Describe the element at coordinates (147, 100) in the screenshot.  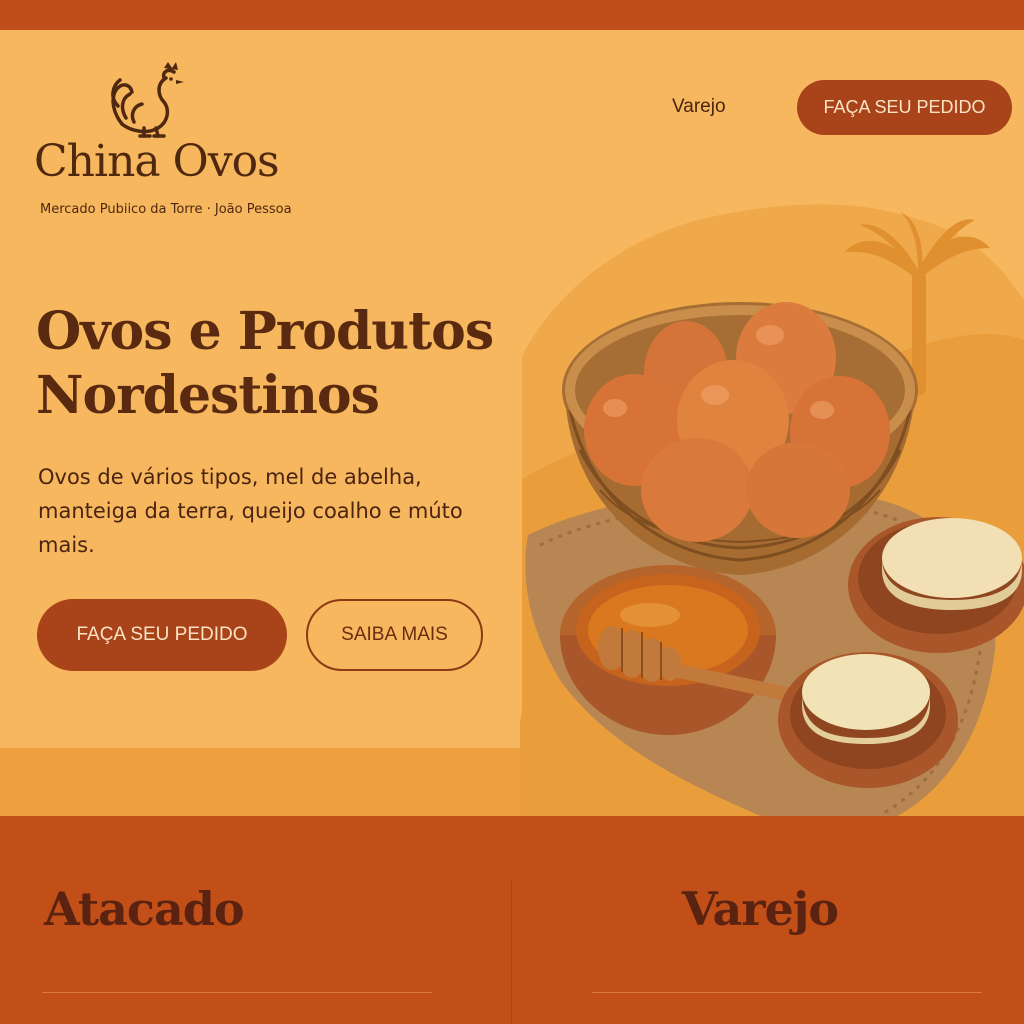
I see `rooster-icon` at that location.